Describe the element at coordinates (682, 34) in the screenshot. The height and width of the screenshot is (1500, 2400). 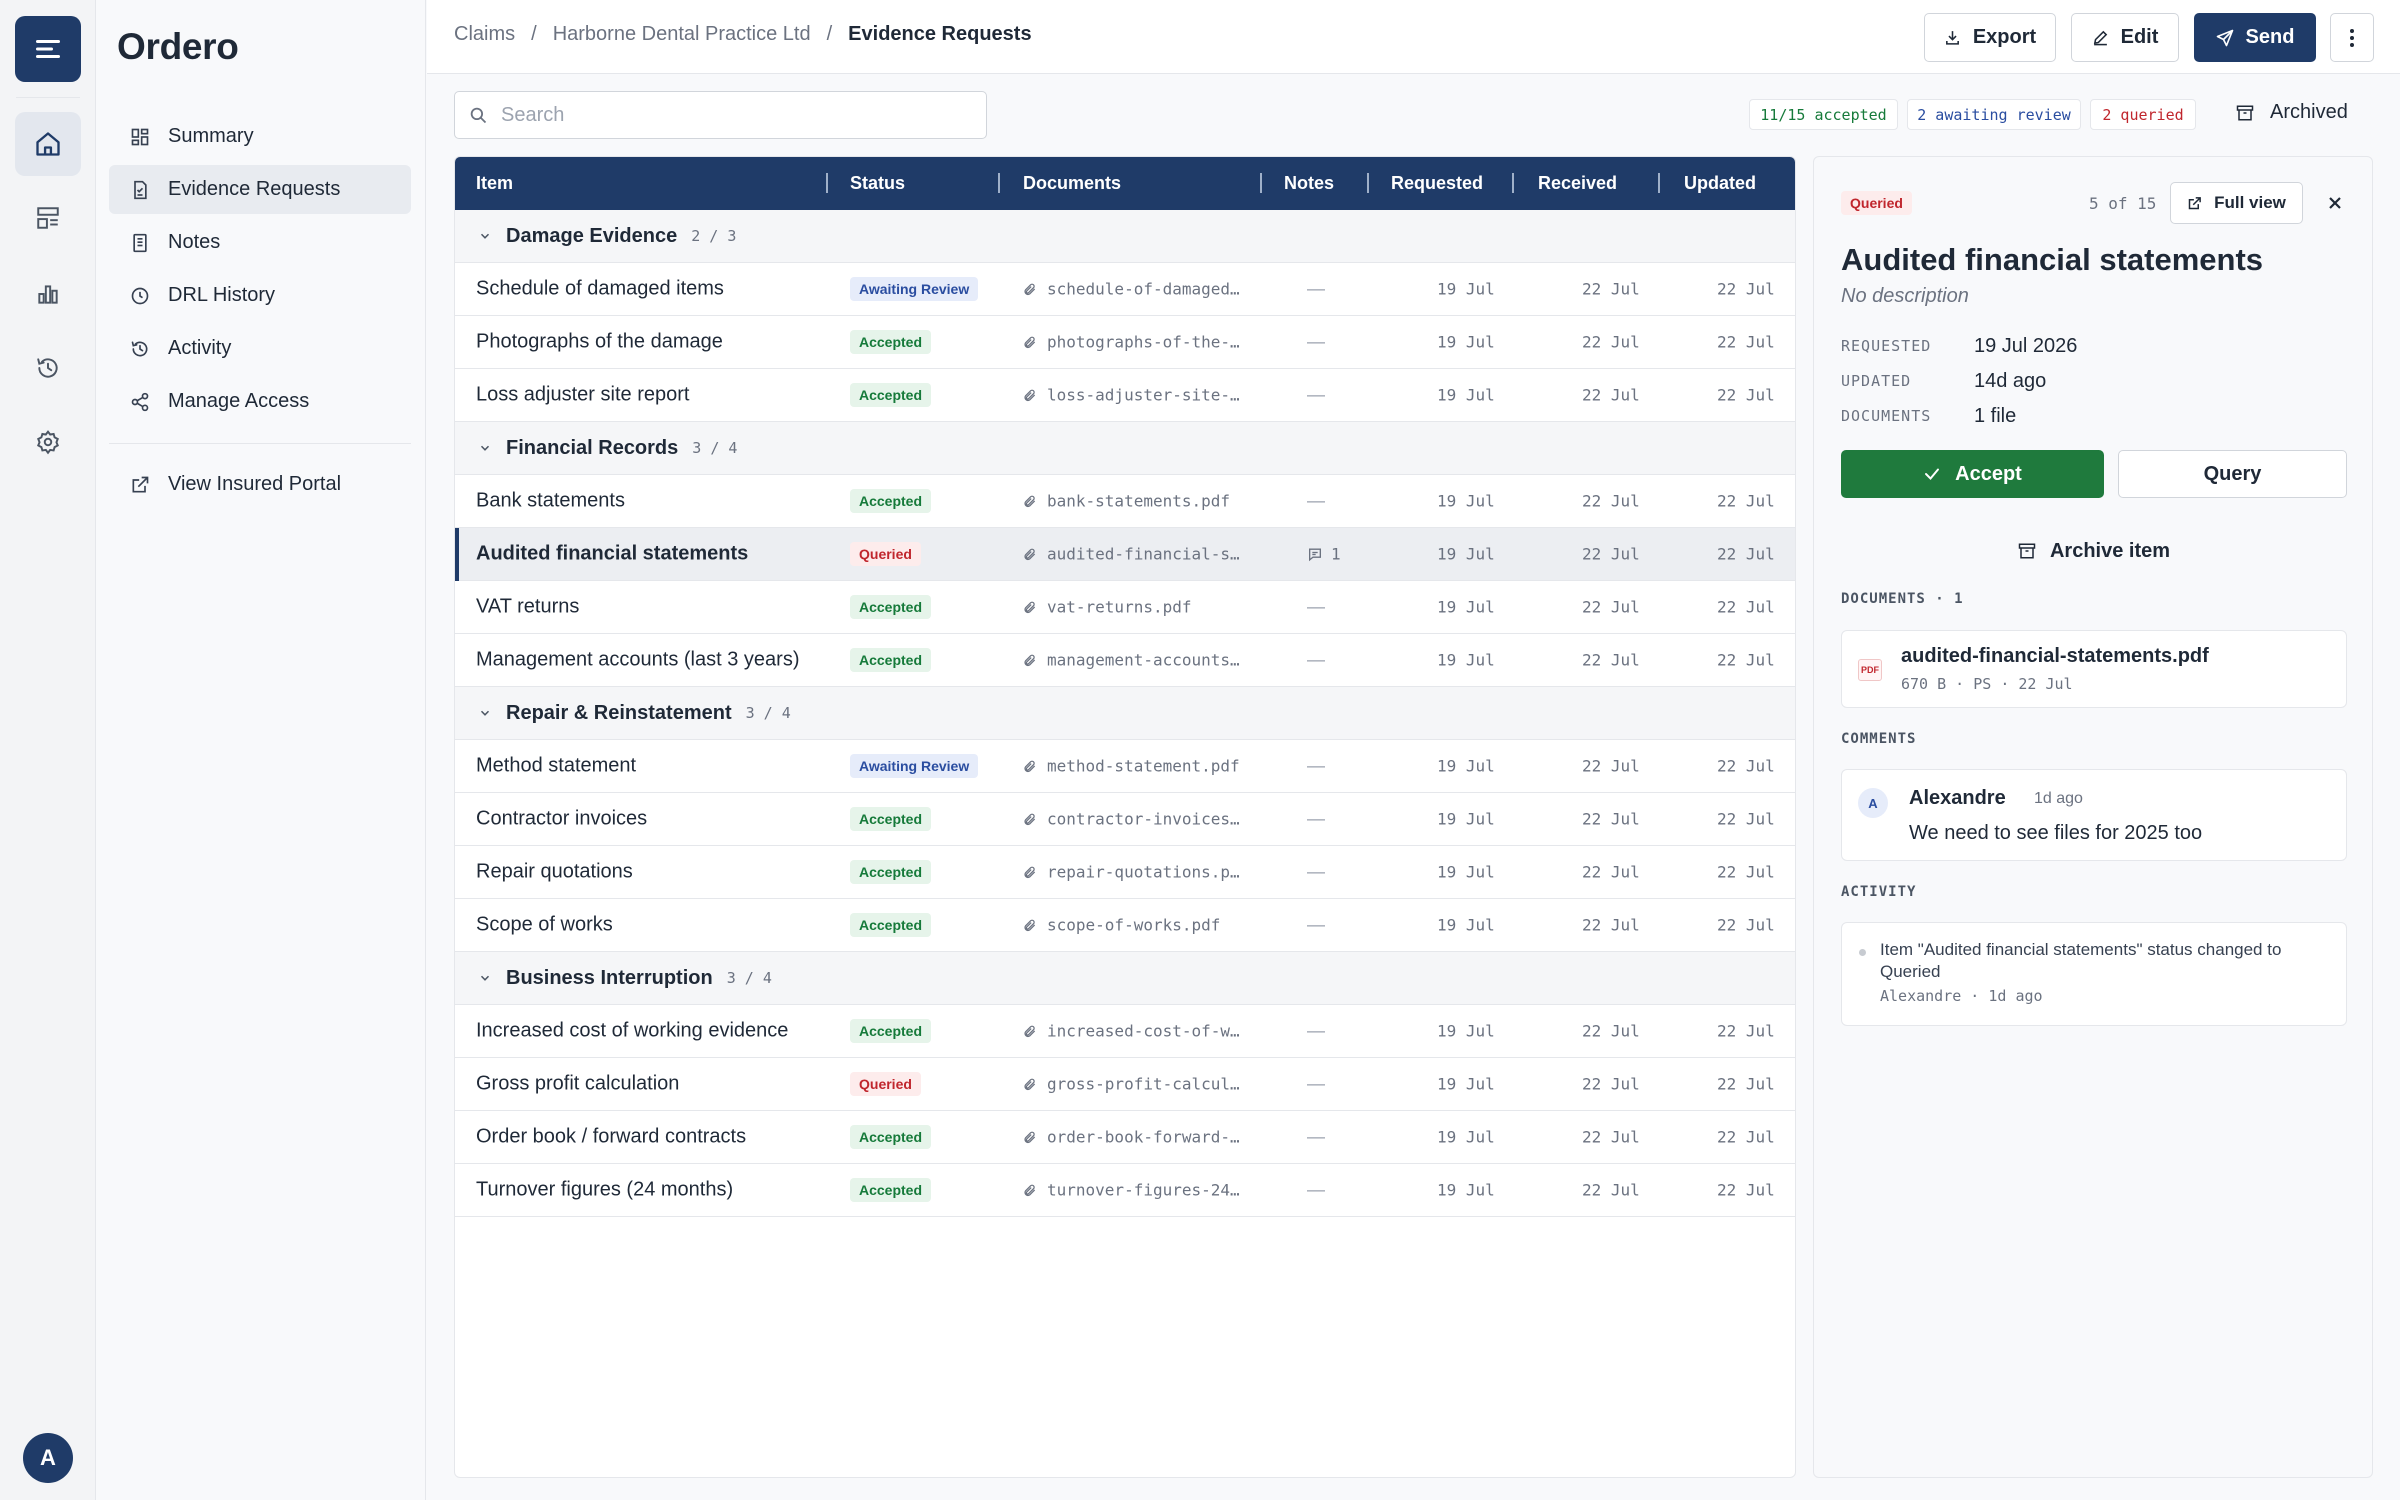
I see `breadcrumb-client: Harborne Dental Practice Ltd` at that location.